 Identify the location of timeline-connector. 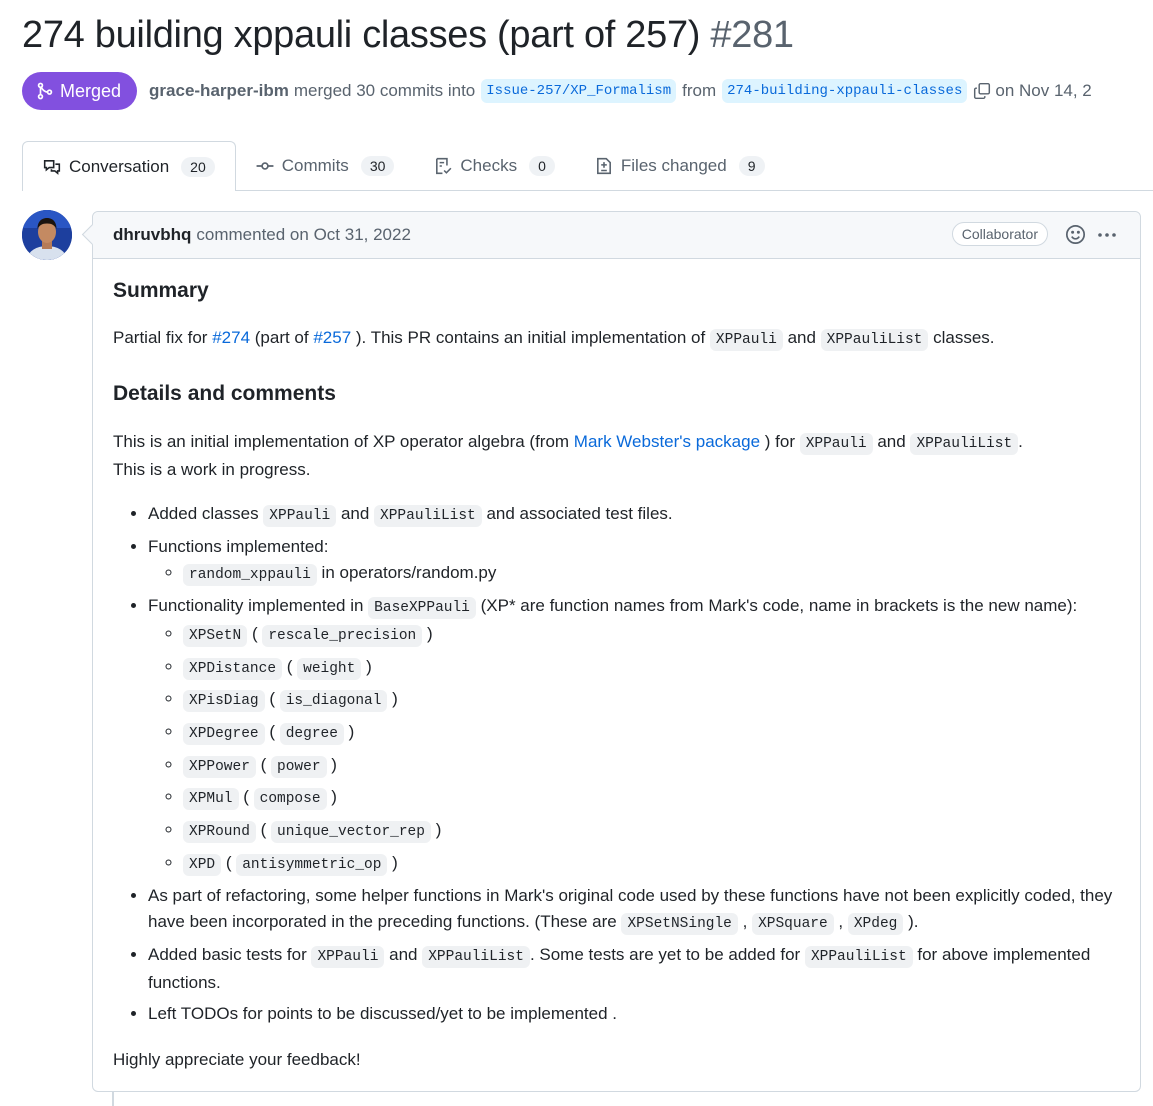
(113, 1099).